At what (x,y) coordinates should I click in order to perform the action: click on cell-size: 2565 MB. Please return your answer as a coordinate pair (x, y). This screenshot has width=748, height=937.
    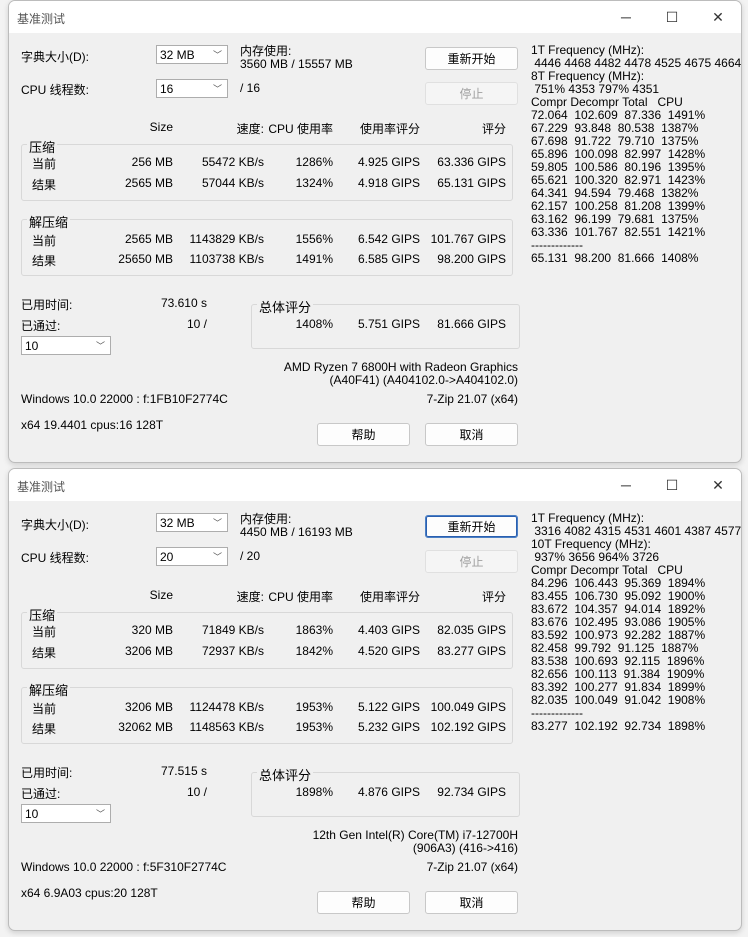
    Looking at the image, I should click on (148, 239).